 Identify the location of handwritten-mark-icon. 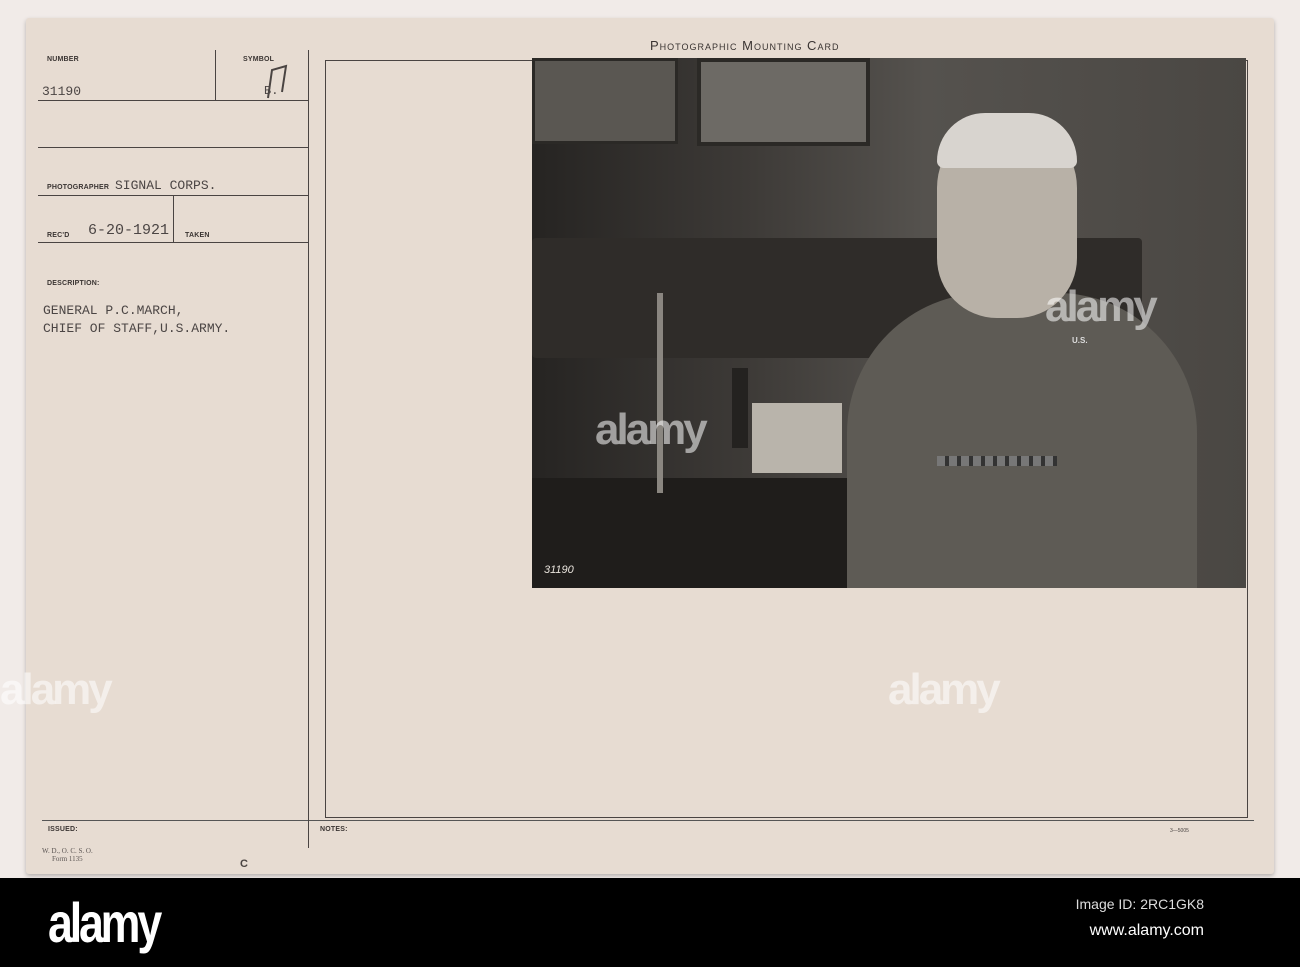
(277, 81).